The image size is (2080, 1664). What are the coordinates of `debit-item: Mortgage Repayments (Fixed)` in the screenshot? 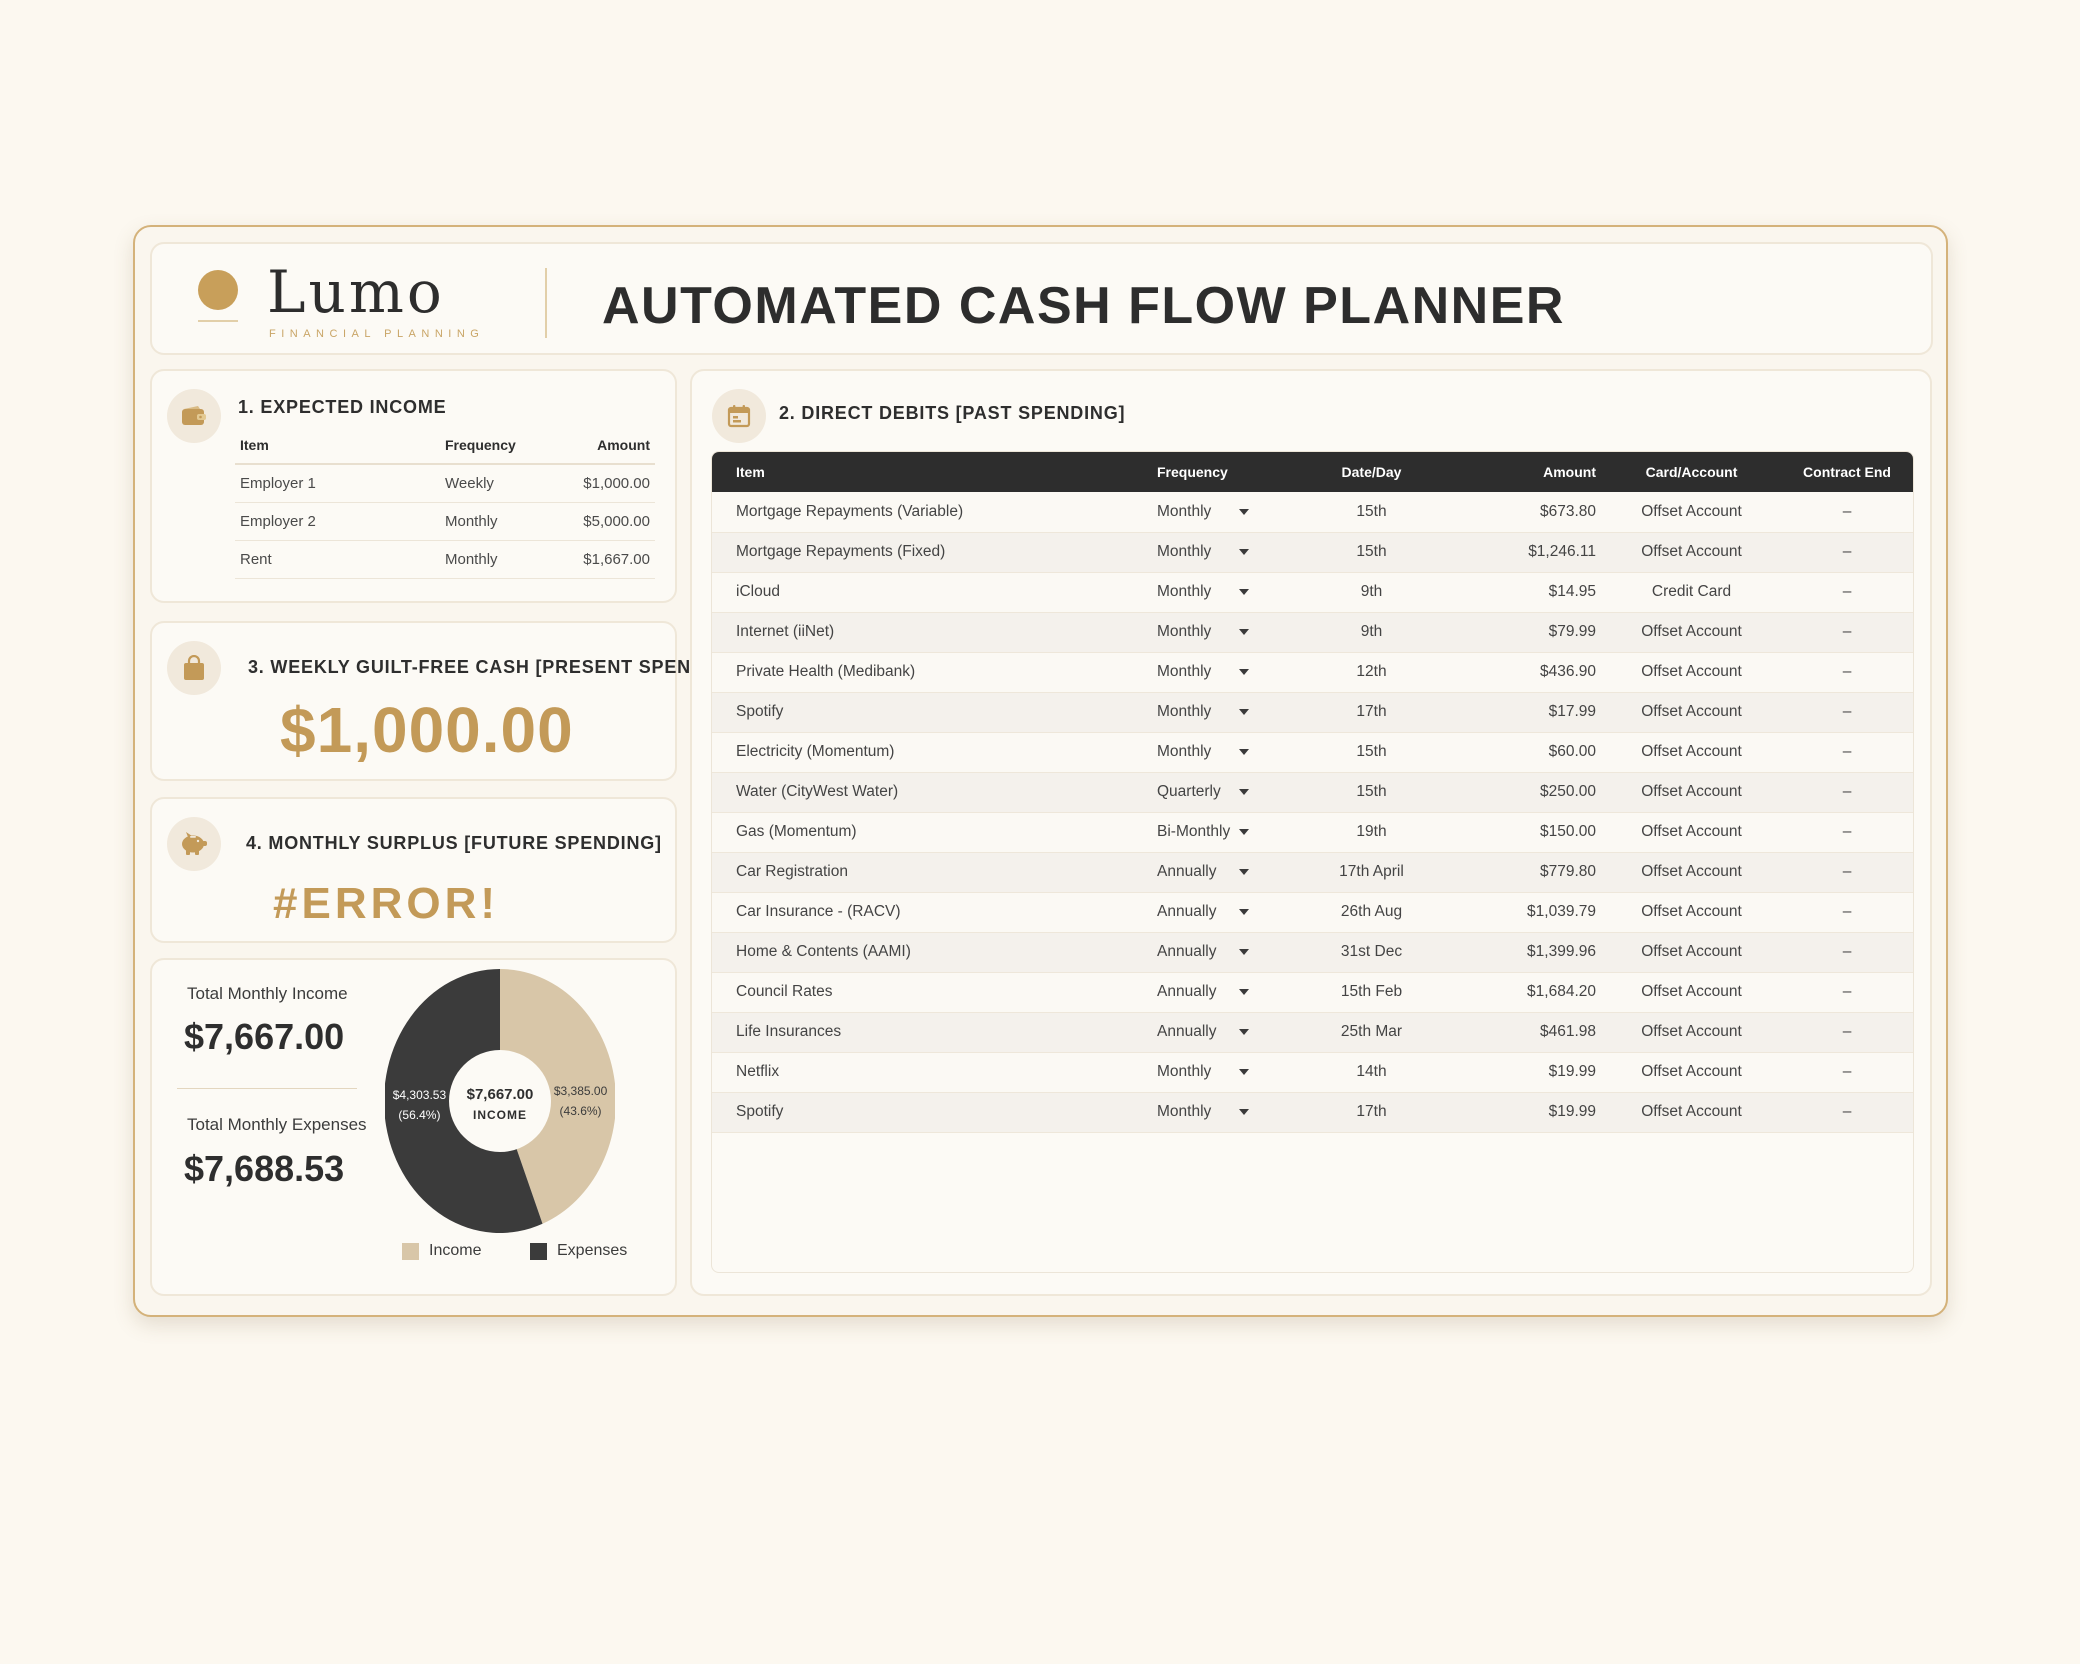 It's located at (930, 552).